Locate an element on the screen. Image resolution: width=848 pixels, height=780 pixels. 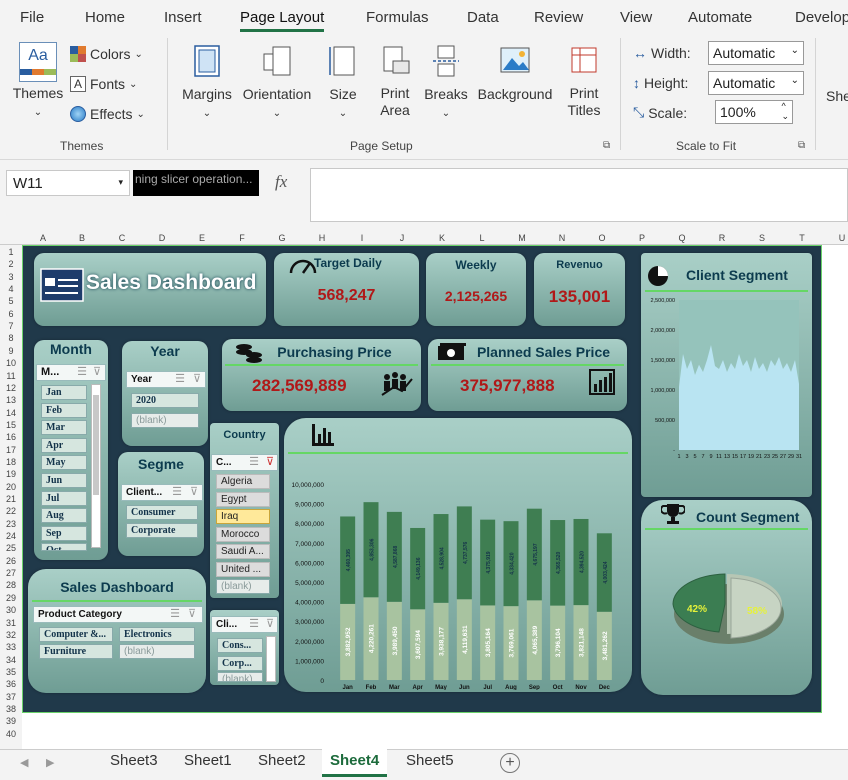
colors-button: Colors ⌄ is located at coordinates (106, 54).